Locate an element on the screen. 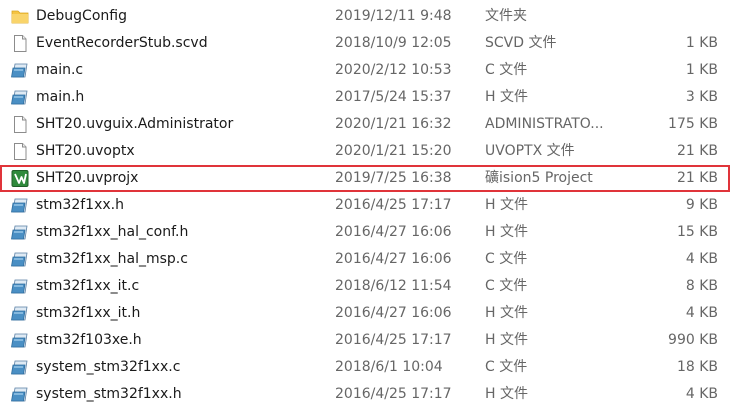 The image size is (730, 418). file-row: stm32f1xx.h 2016/4/25 17:17 H 文件 9 KB is located at coordinates (365, 205).